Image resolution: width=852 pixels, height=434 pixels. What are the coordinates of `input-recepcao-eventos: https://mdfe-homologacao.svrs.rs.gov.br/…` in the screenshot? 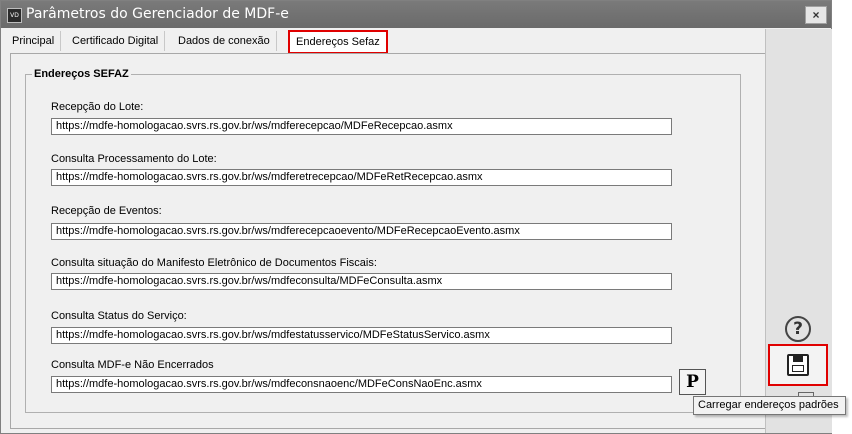 It's located at (361, 231).